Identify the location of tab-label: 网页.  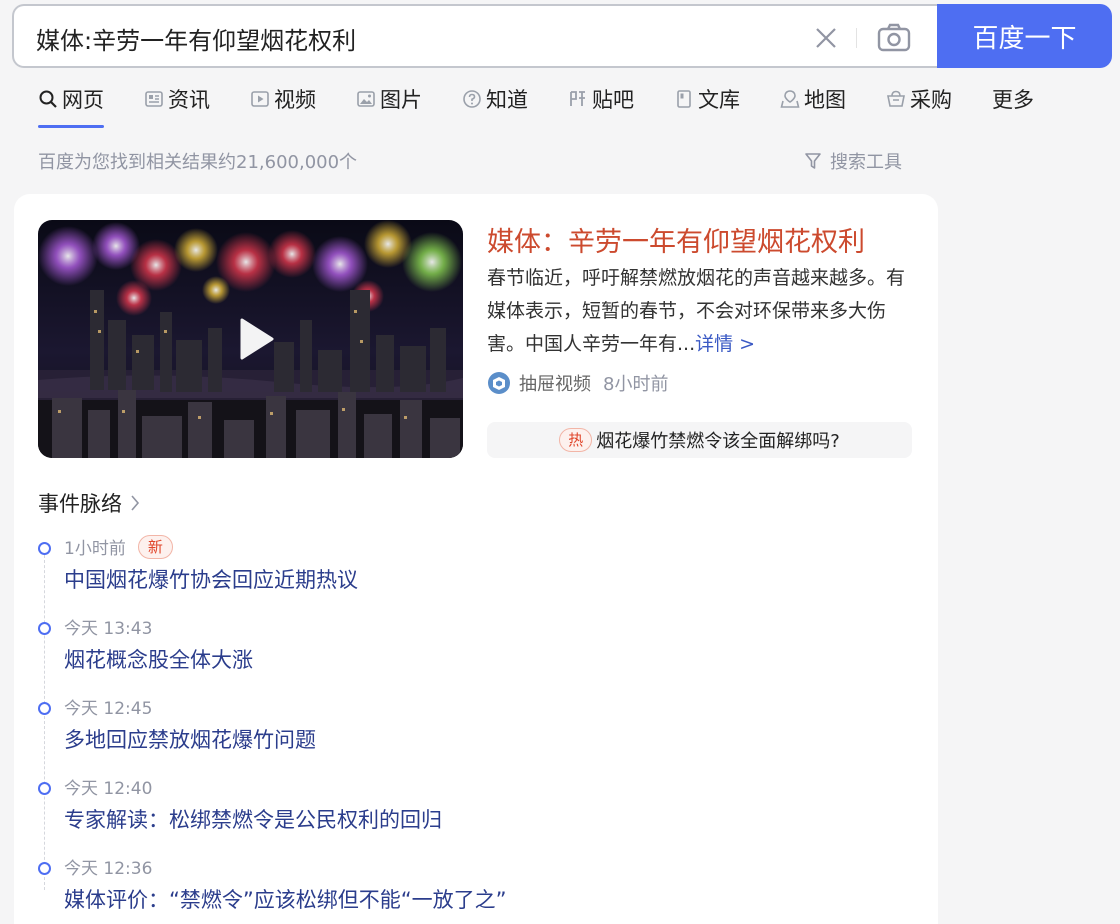
(83, 100).